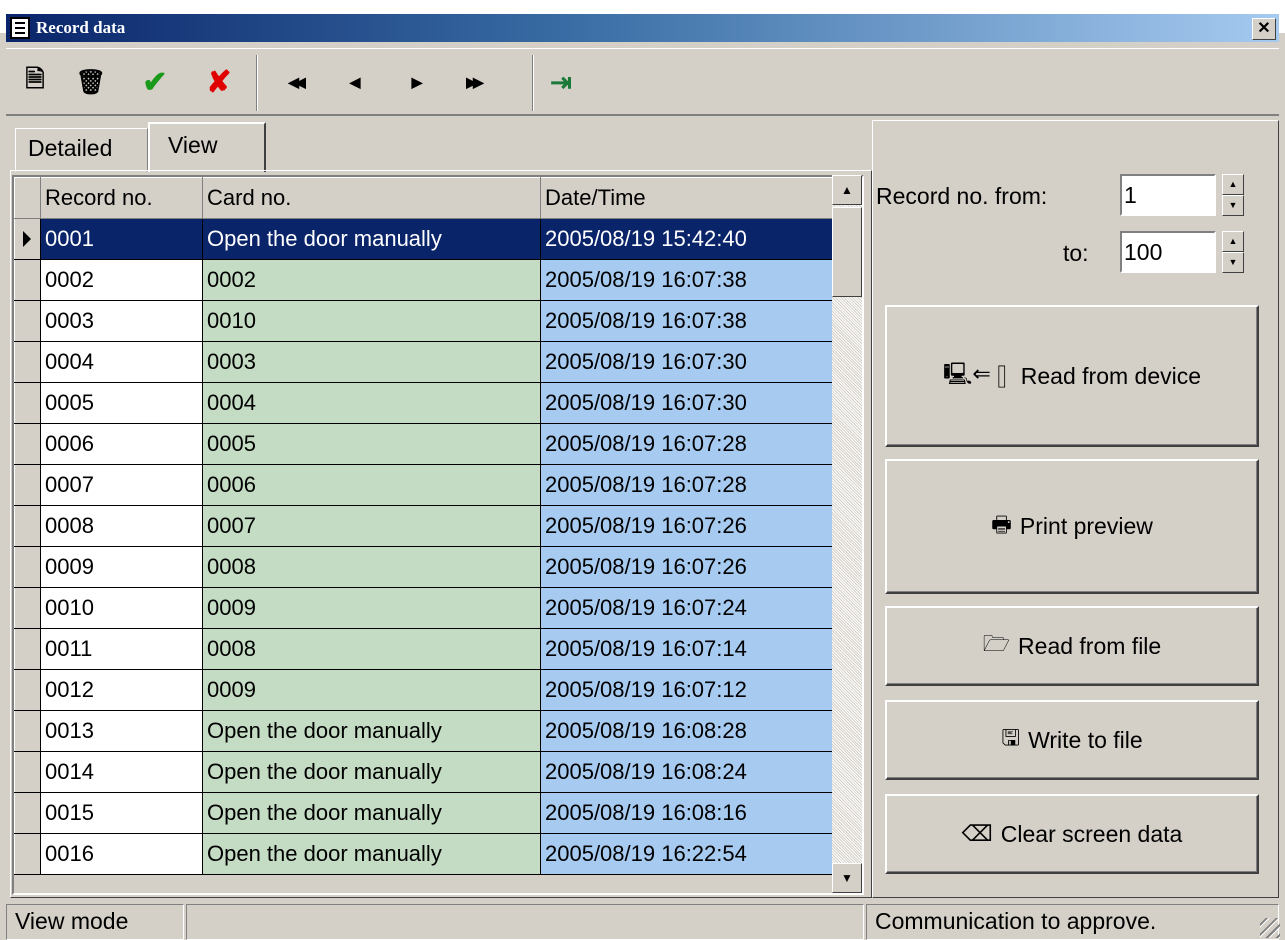  I want to click on cell-record-no: 0002, so click(121, 280).